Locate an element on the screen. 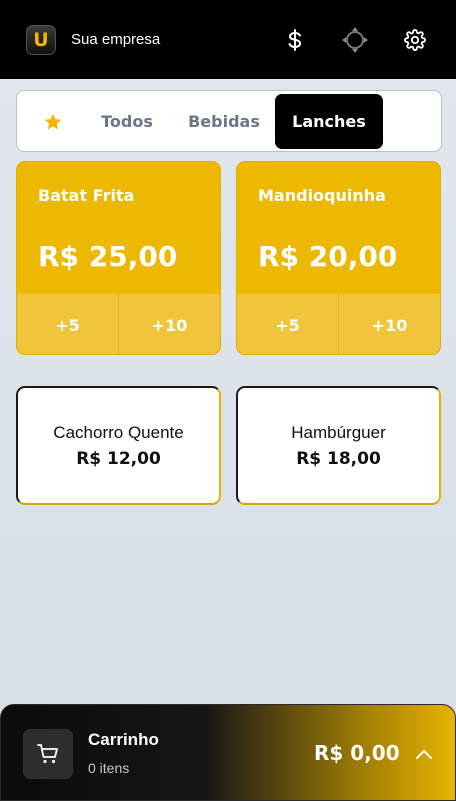  app-logo: U is located at coordinates (41, 40).